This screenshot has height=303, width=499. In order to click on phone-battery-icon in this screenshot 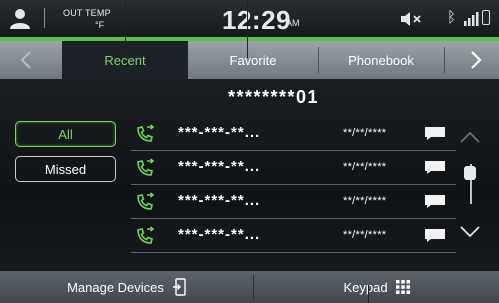, I will do `click(486, 17)`.